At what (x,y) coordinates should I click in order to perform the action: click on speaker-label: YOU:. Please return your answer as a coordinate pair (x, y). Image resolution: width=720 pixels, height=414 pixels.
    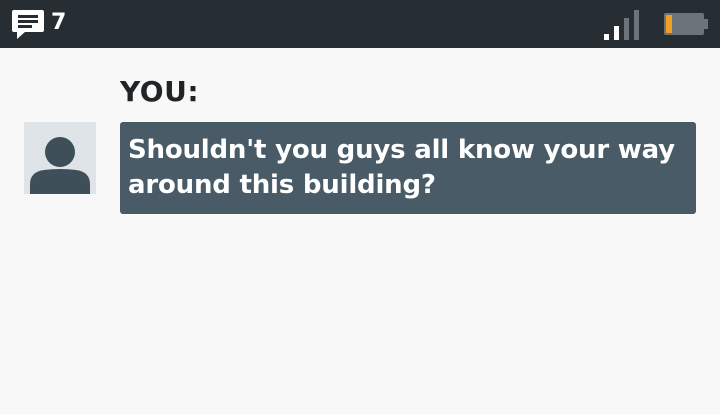
    Looking at the image, I should click on (160, 91).